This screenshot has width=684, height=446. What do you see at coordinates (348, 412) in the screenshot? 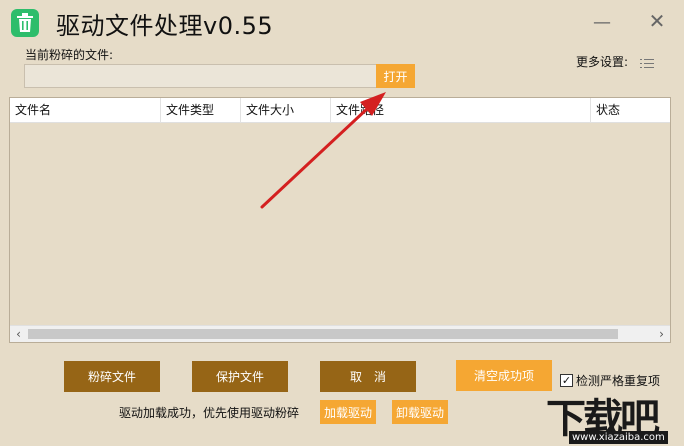
I see `load-driver-button: 加载驱动` at bounding box center [348, 412].